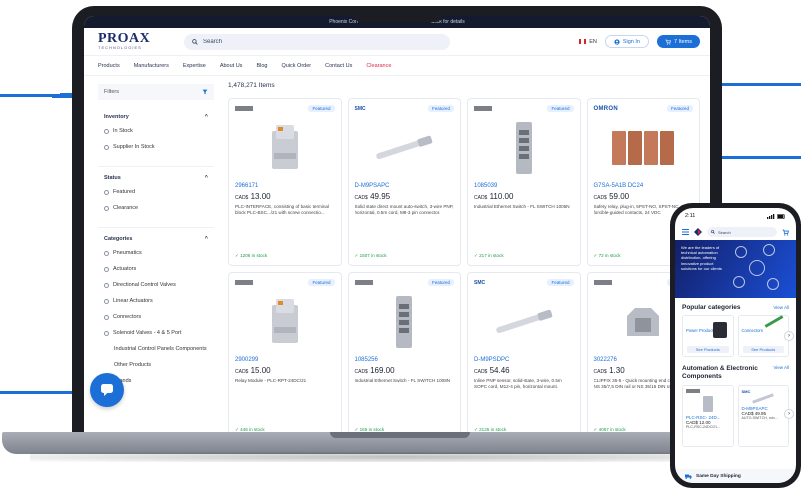  I want to click on sign-in-button: Sign In, so click(626, 41).